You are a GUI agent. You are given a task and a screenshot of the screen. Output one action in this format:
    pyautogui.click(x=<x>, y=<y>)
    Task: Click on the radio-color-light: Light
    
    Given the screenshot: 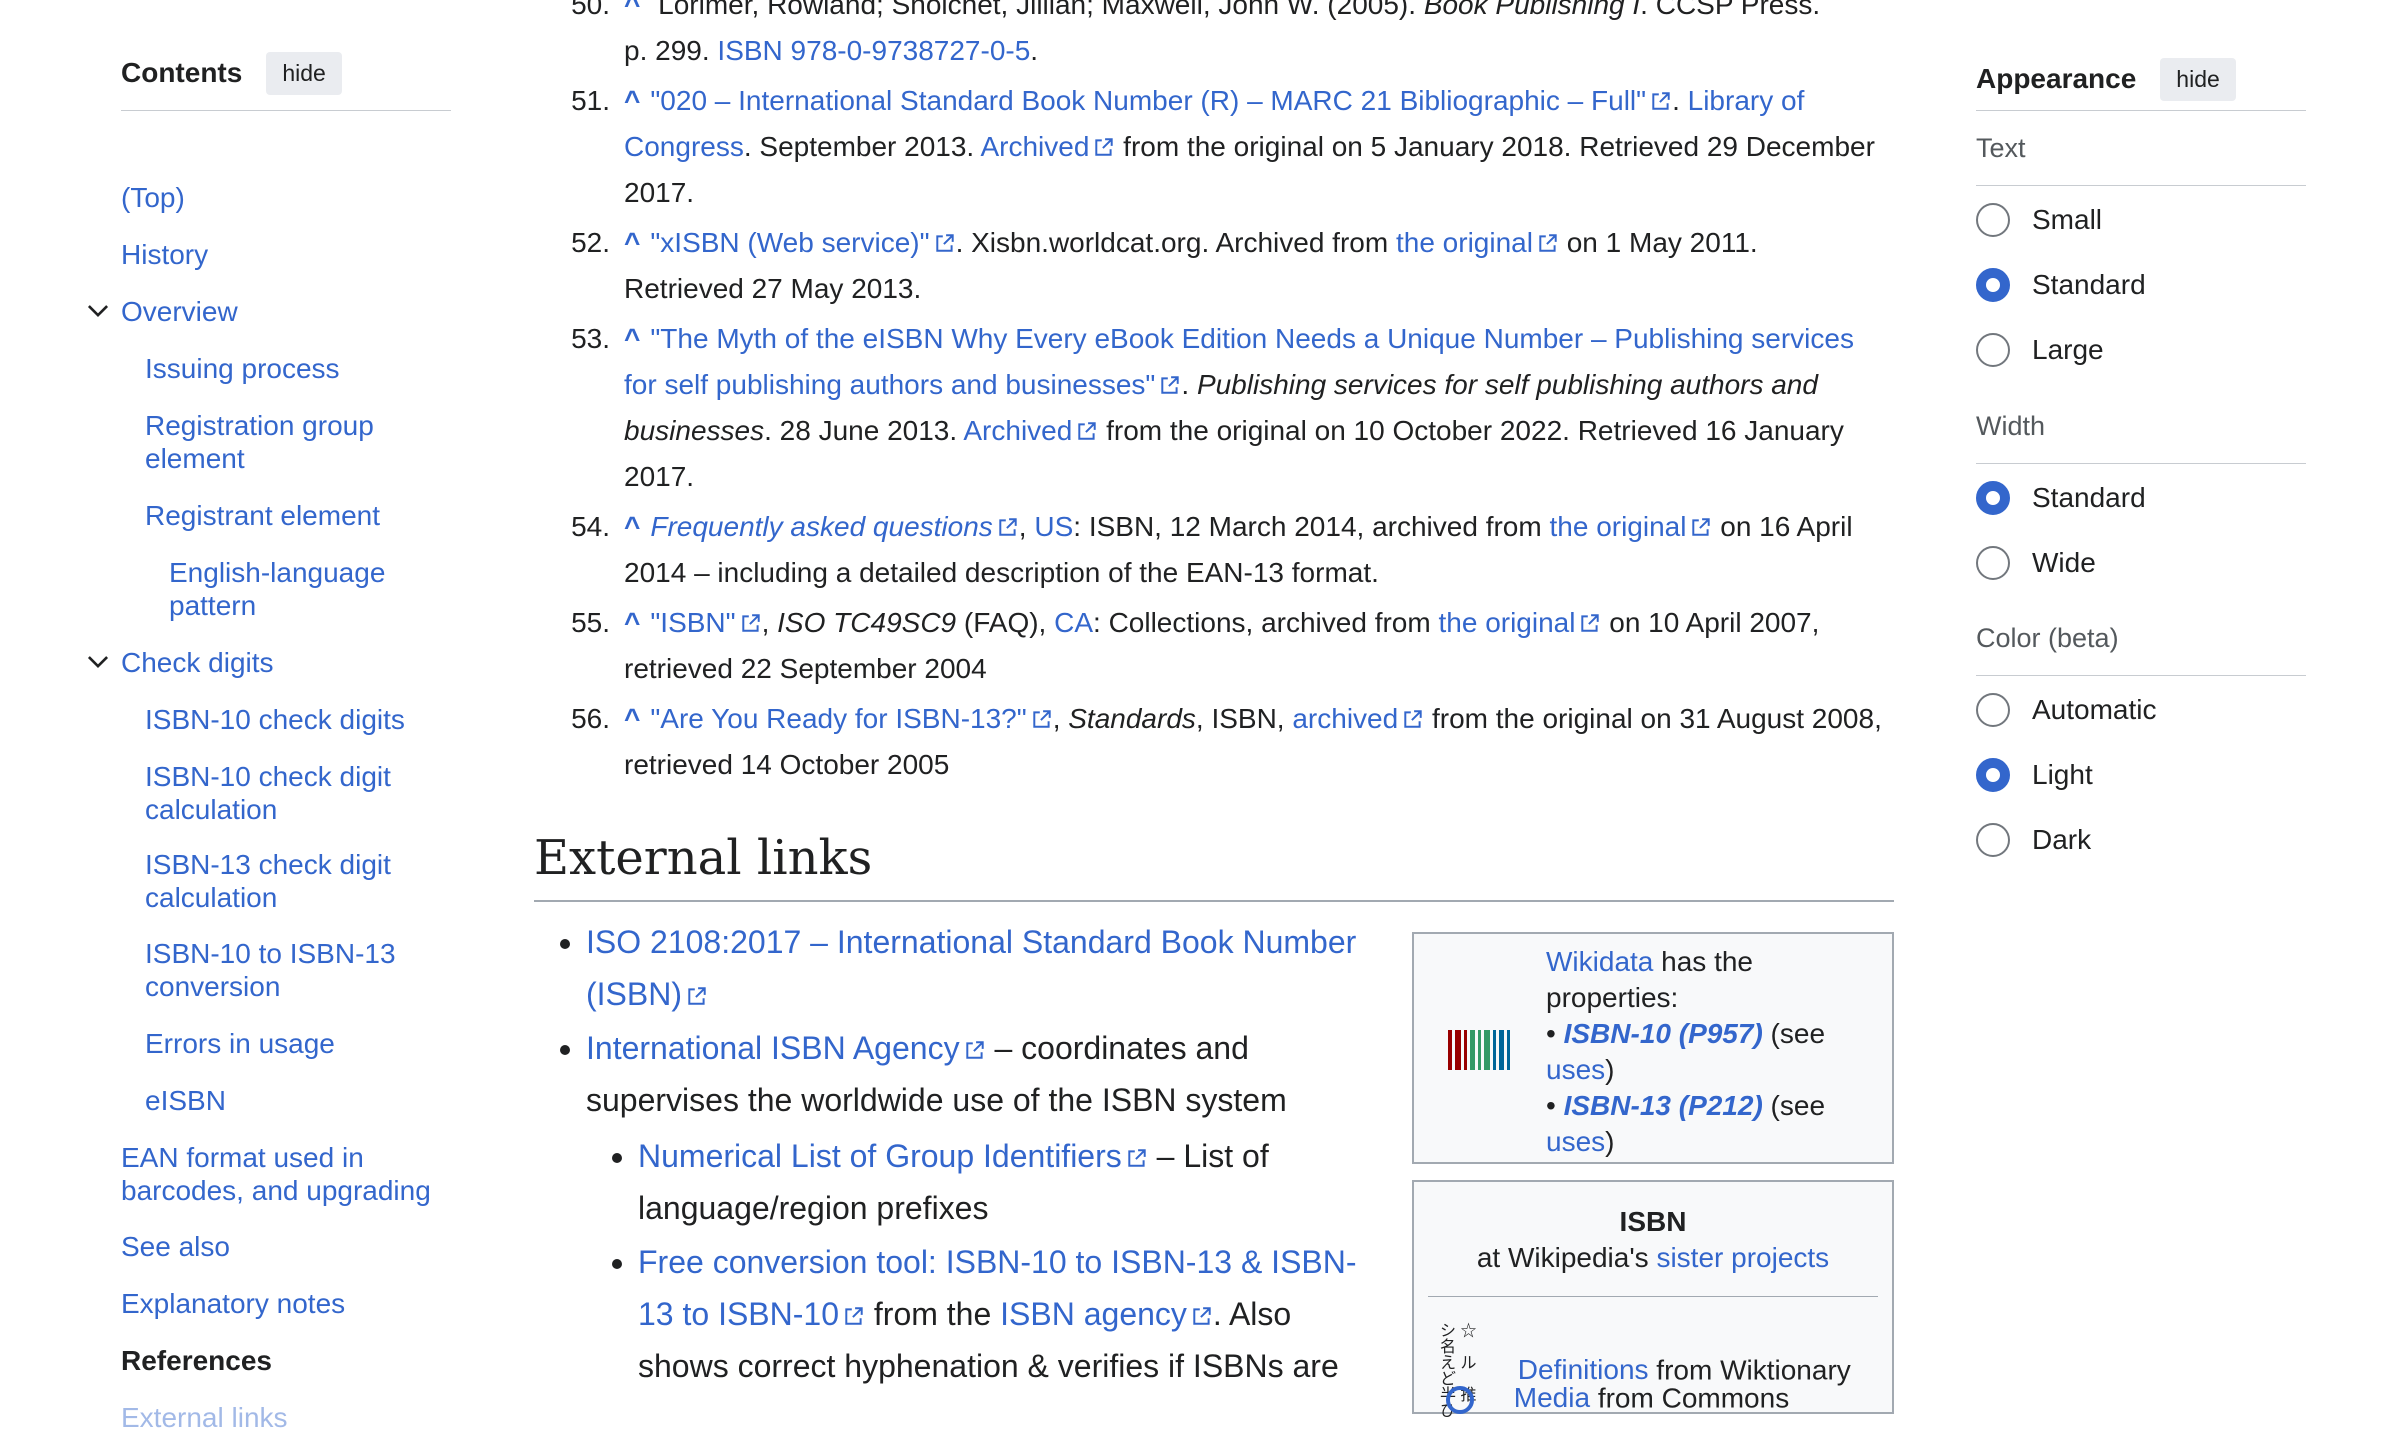 What is the action you would take?
    pyautogui.click(x=2034, y=775)
    